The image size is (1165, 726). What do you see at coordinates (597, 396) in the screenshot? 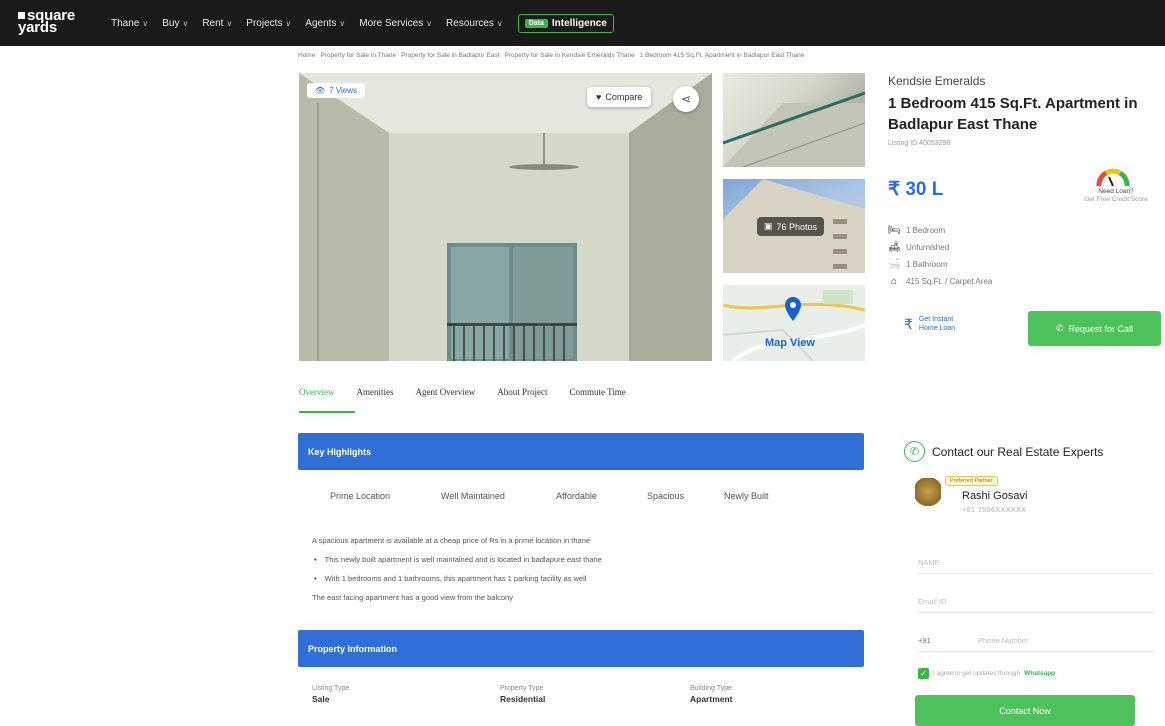
I see `tab-commute-time: Commute Time` at bounding box center [597, 396].